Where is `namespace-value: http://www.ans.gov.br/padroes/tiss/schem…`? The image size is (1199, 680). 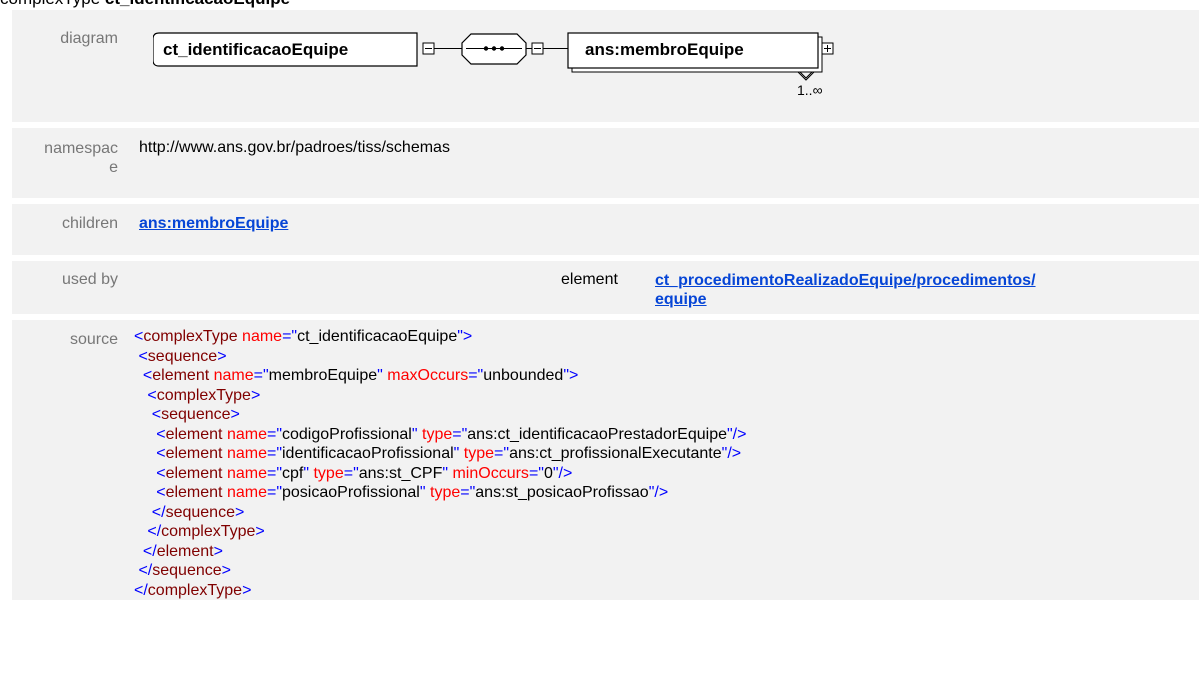 namespace-value: http://www.ans.gov.br/padroes/tiss/schem… is located at coordinates (663, 163).